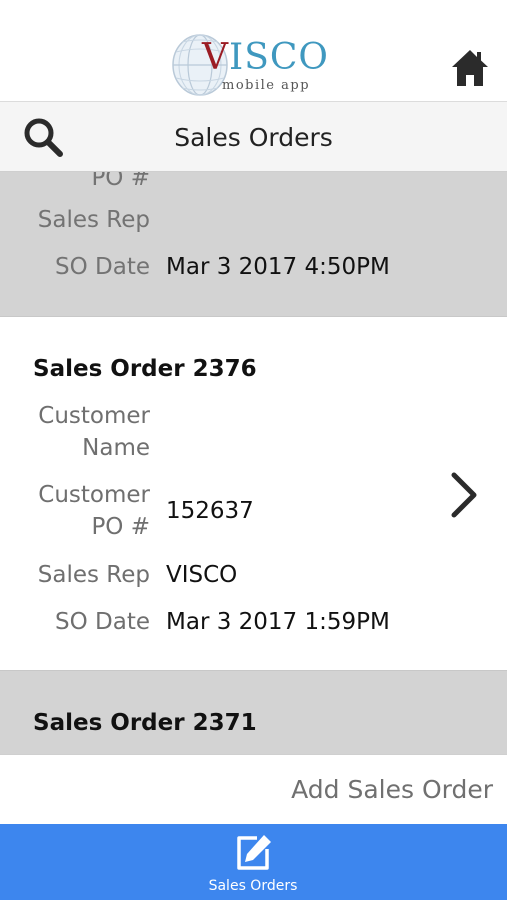  What do you see at coordinates (278, 267) in the screenshot?
I see `so-date-value: Mar 3 2017 4:50PM` at bounding box center [278, 267].